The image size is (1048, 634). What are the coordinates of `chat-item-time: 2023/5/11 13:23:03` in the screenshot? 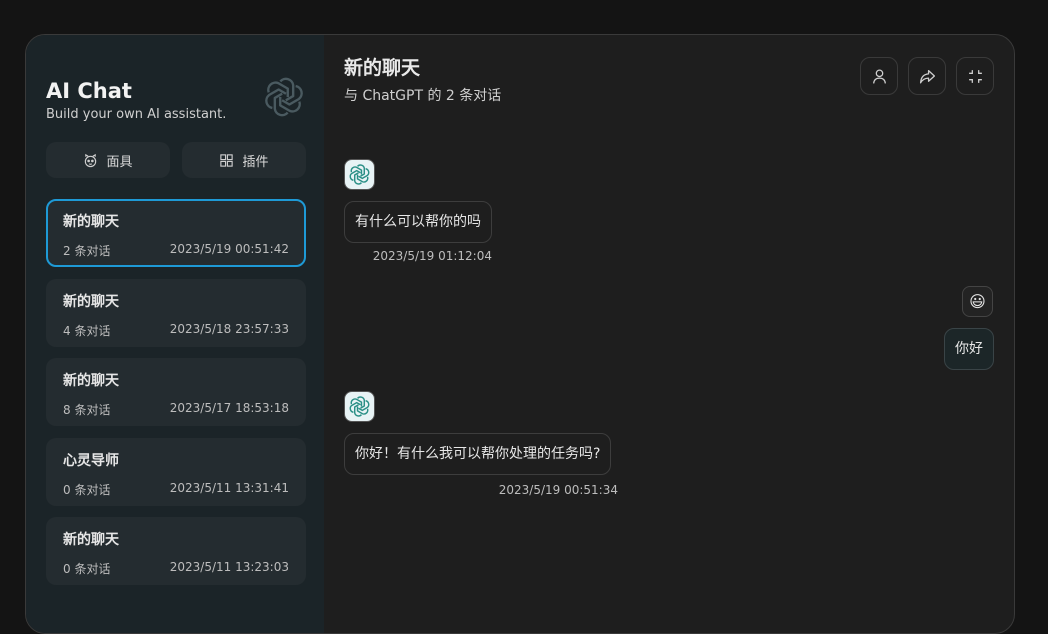 It's located at (229, 567).